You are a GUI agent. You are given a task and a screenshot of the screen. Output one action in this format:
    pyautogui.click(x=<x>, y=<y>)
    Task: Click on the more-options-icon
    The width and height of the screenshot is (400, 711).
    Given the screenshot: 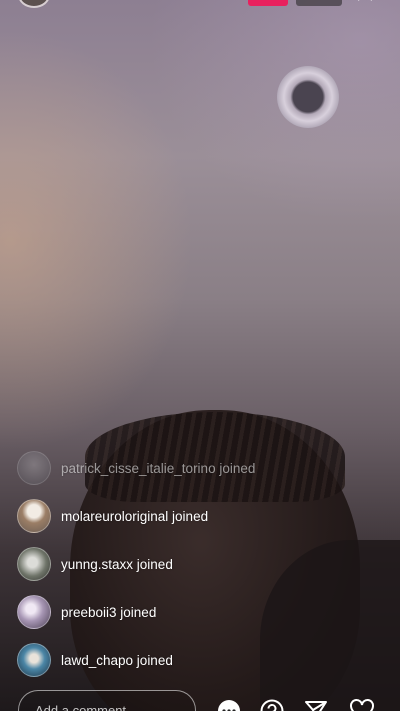 What is the action you would take?
    pyautogui.click(x=229, y=705)
    